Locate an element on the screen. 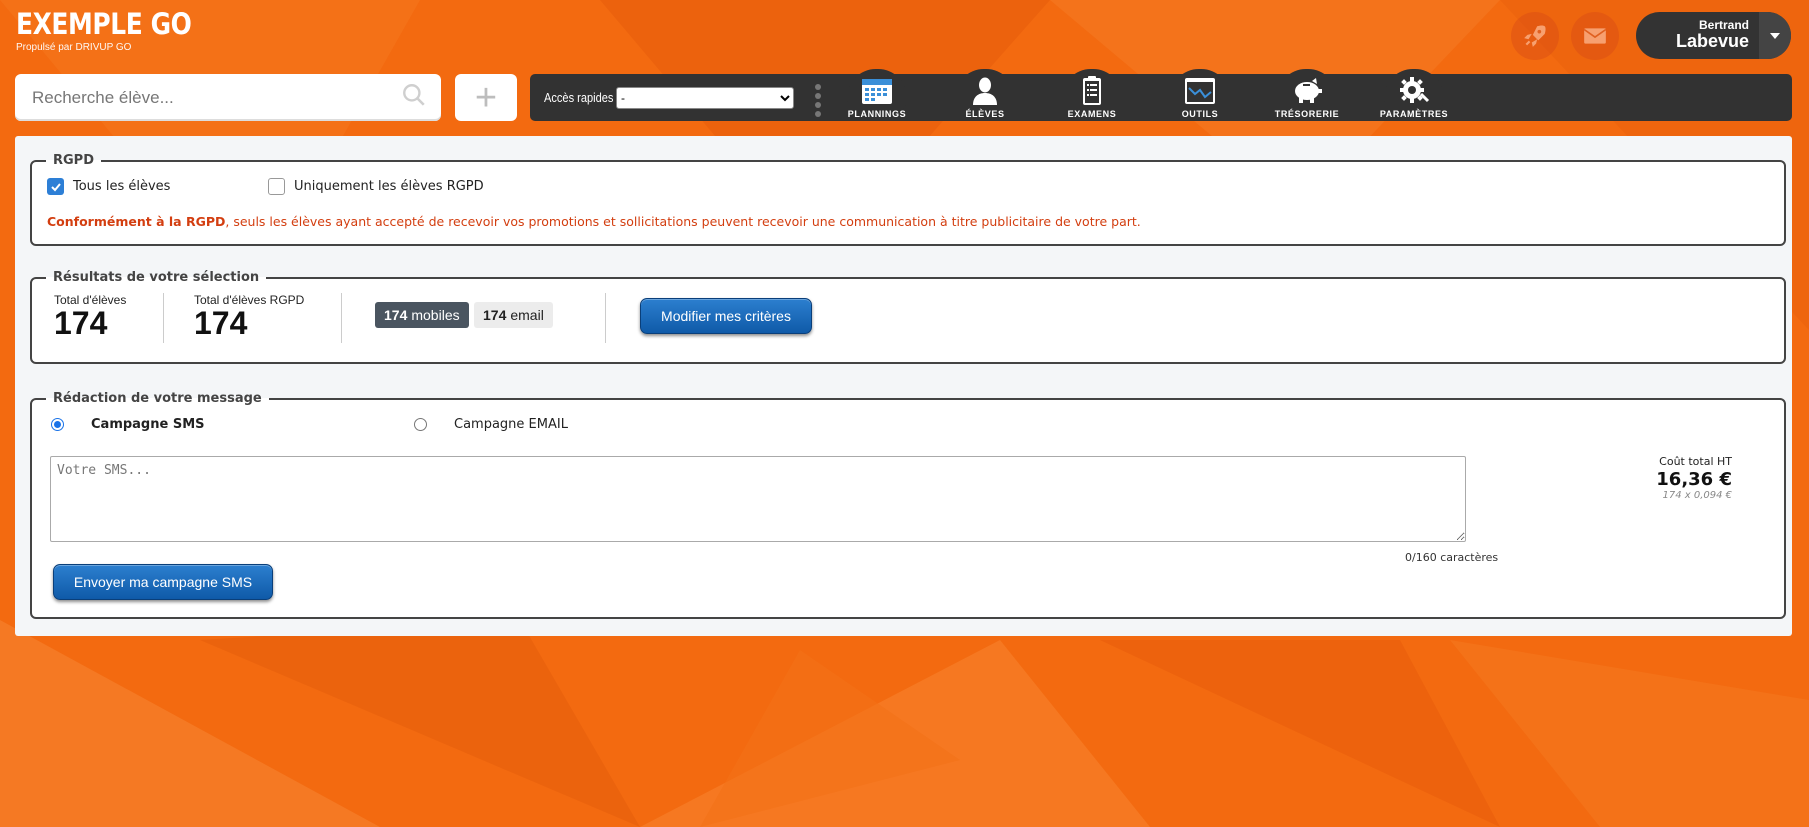 The width and height of the screenshot is (1809, 827). rgpd-legend: RGPD is located at coordinates (73, 160).